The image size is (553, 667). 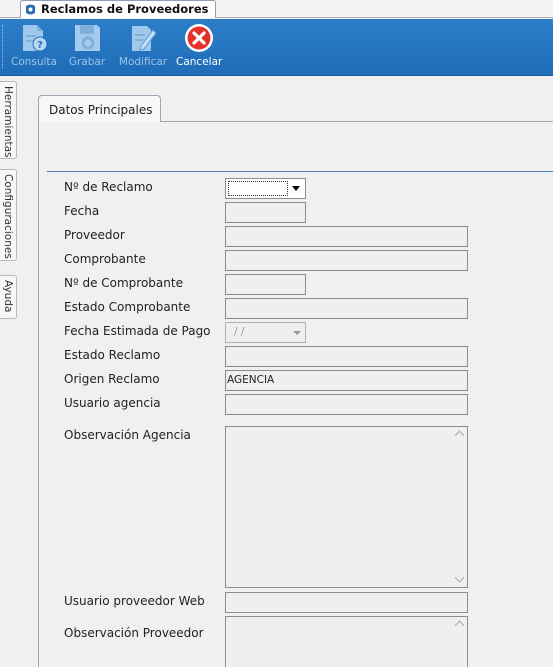 I want to click on proveedor-label: Proveedor, so click(x=94, y=235).